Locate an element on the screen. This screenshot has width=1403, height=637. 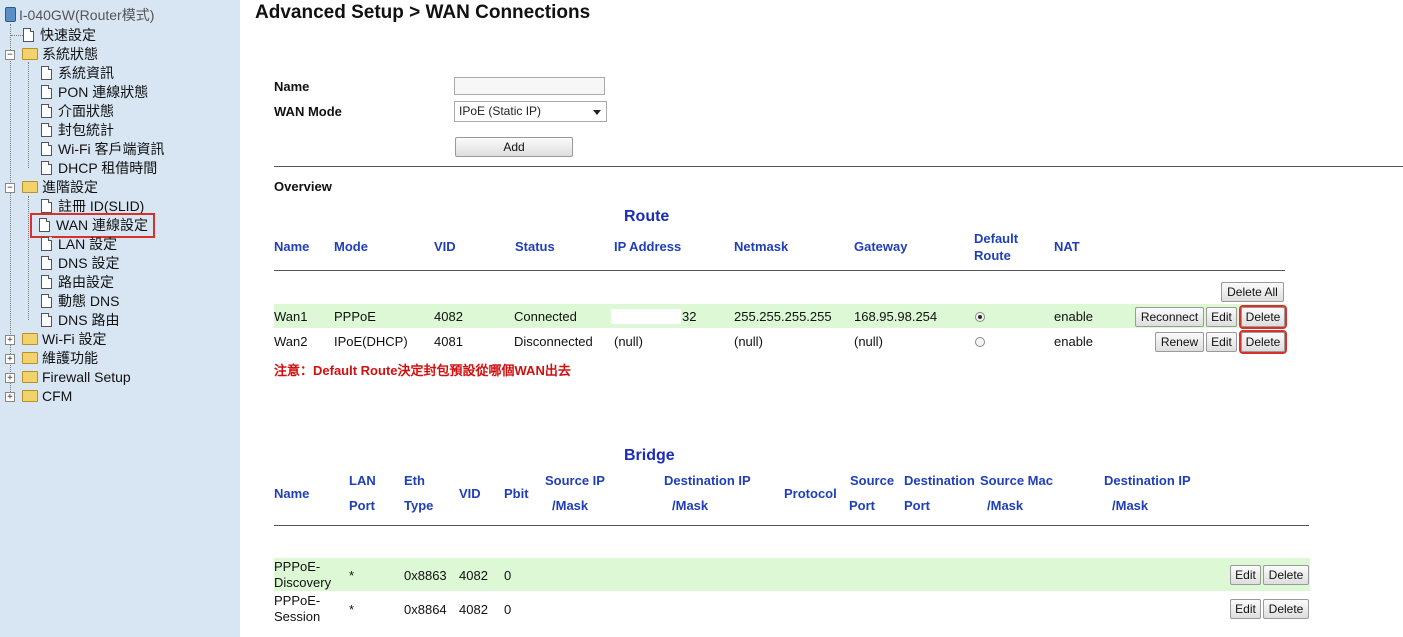
tree-root: I-040GW(Router模式) is located at coordinates (79, 15).